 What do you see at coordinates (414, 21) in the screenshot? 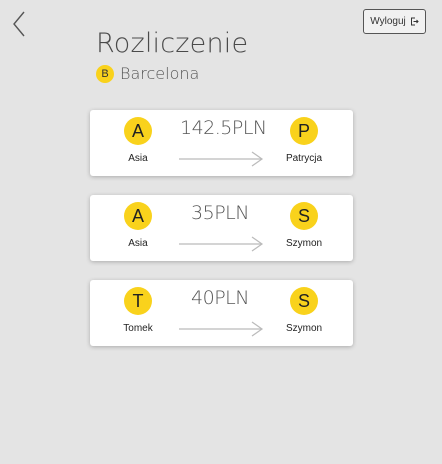
I see `logout-icon` at bounding box center [414, 21].